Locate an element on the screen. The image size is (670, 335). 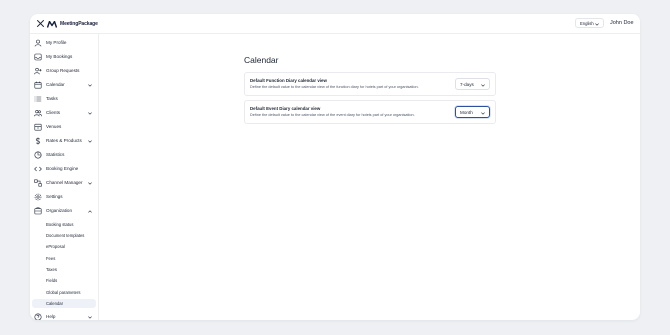
sidebar-item-my-bookings: My Bookings is located at coordinates (64, 56).